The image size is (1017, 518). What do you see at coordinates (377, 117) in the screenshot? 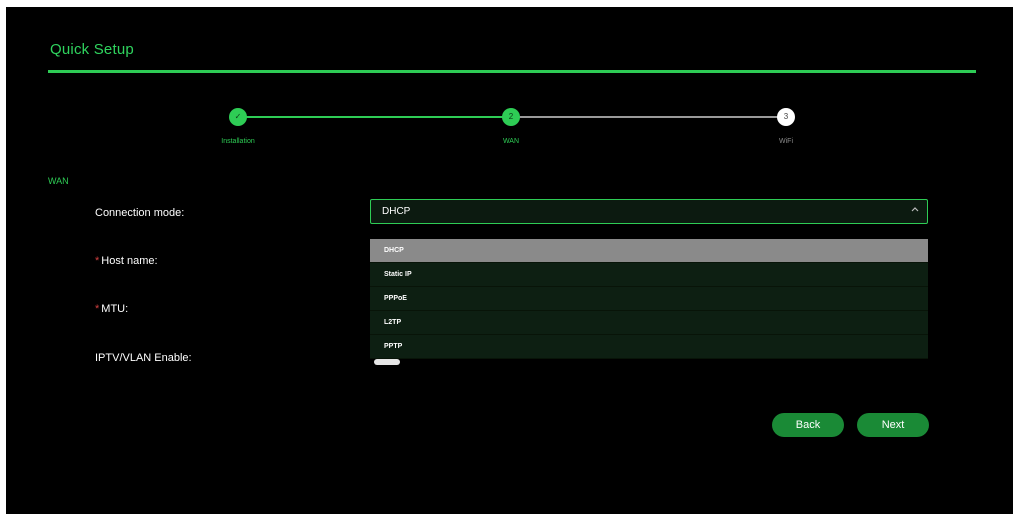
I see `stepper-progress-complete` at bounding box center [377, 117].